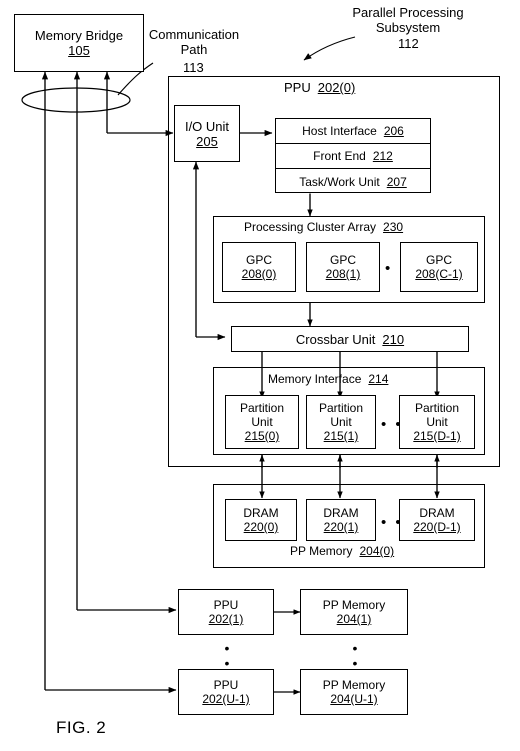  Describe the element at coordinates (321, 551) in the screenshot. I see `pp-memory-0-label: PP Memory` at that location.